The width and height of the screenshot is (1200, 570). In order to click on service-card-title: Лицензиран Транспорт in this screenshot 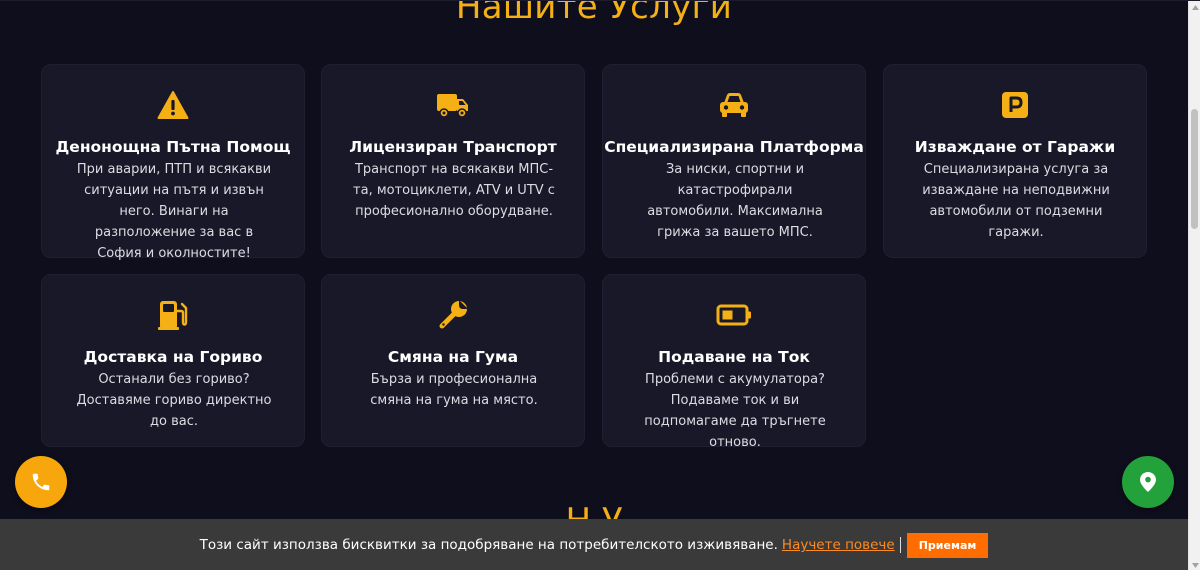, I will do `click(453, 147)`.